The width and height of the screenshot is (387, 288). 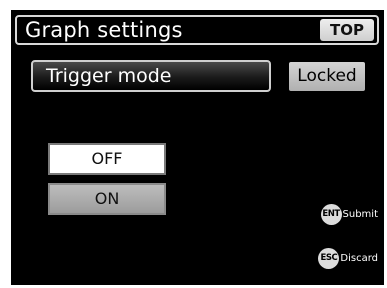 What do you see at coordinates (359, 258) in the screenshot?
I see `discard-label: Discard` at bounding box center [359, 258].